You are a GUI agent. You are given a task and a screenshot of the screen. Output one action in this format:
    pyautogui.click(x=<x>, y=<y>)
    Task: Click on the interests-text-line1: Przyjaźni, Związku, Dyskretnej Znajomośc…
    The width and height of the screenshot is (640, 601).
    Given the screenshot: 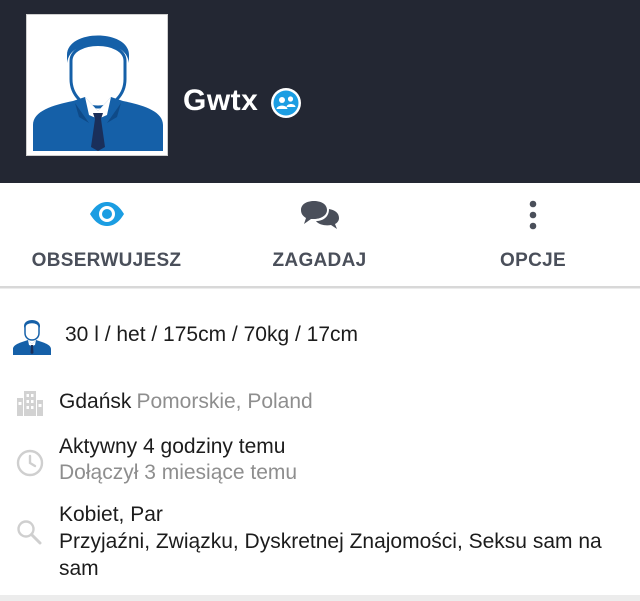 What is the action you would take?
    pyautogui.click(x=330, y=541)
    